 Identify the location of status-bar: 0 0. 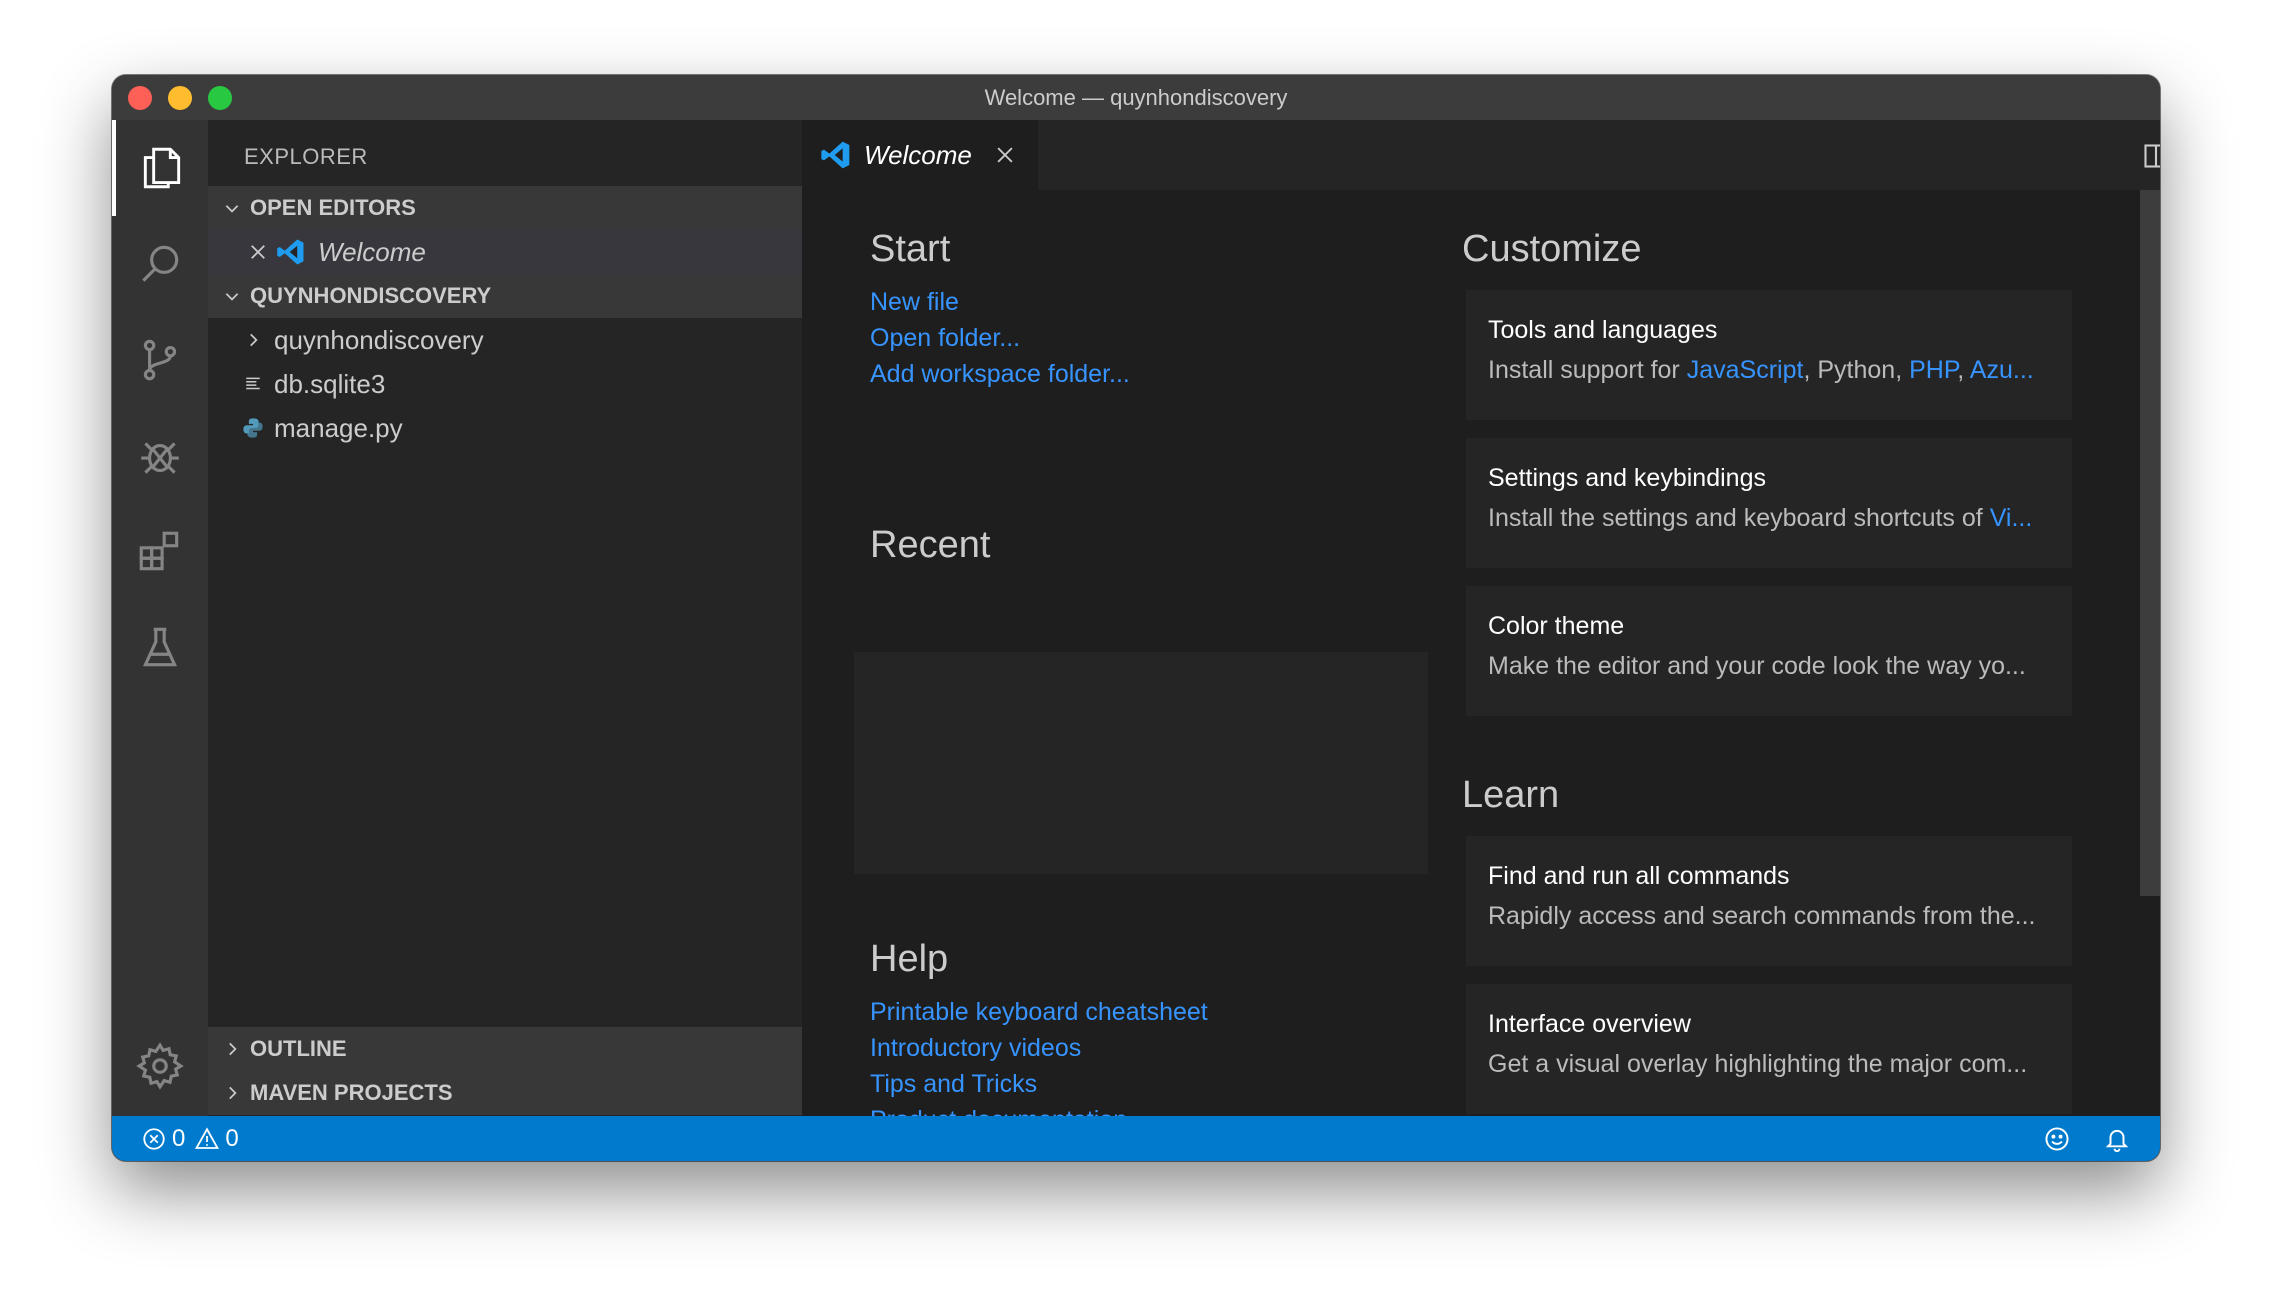
(1136, 1138).